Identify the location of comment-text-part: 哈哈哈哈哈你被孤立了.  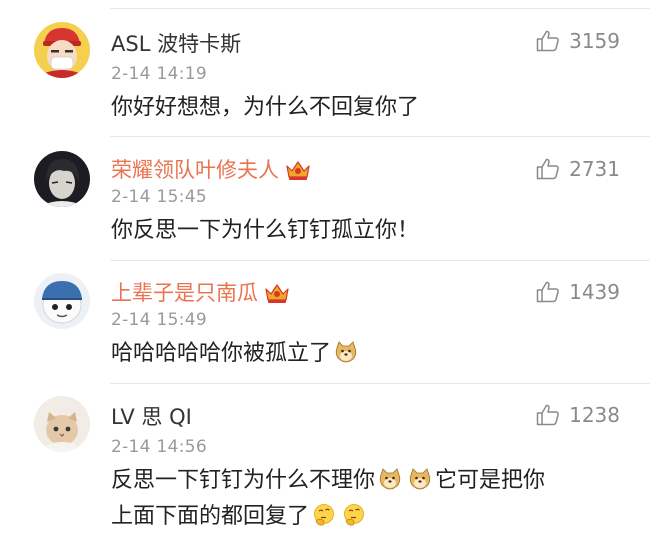
(221, 353).